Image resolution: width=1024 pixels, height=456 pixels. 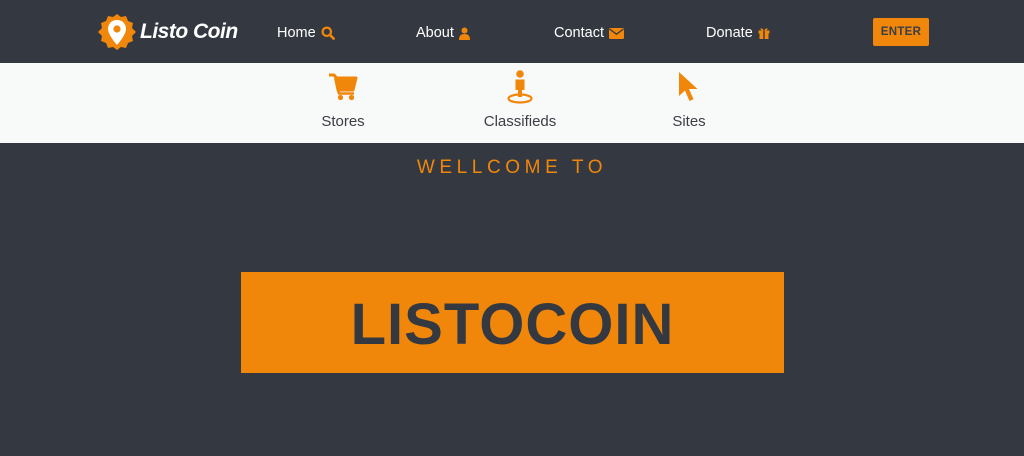 I want to click on nav-home: Home, so click(x=306, y=33).